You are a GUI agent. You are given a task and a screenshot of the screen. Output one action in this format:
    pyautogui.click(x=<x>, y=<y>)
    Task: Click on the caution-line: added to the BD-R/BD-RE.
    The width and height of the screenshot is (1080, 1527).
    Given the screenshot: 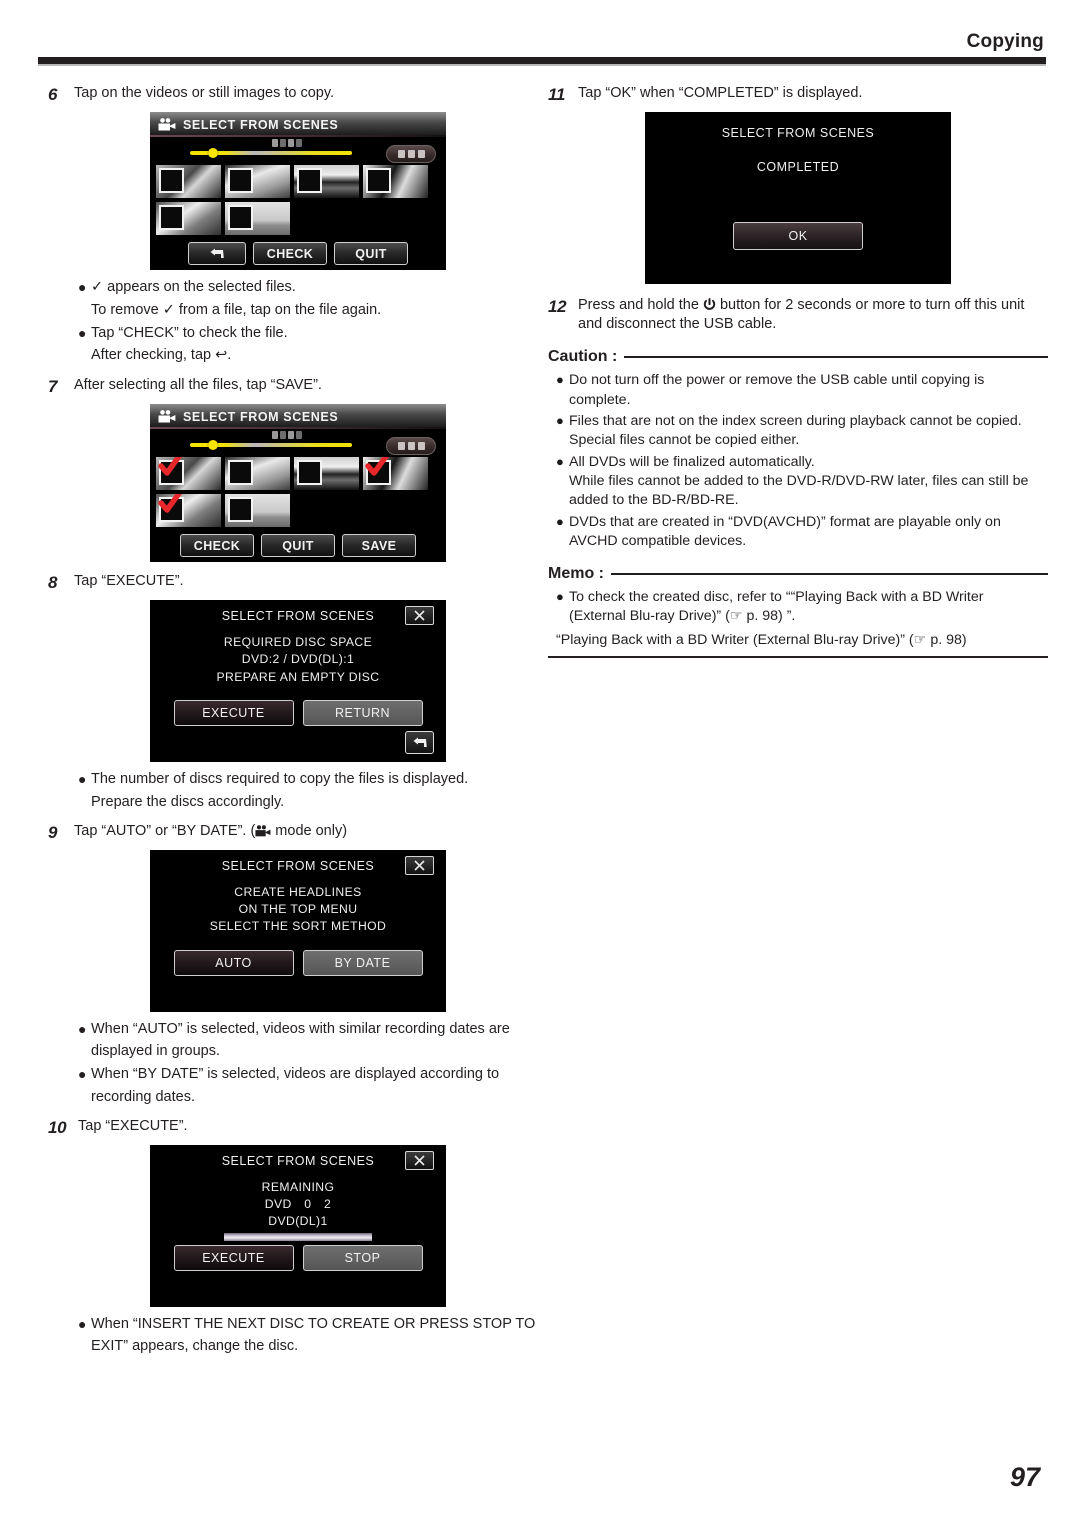 What is the action you would take?
    pyautogui.click(x=654, y=500)
    